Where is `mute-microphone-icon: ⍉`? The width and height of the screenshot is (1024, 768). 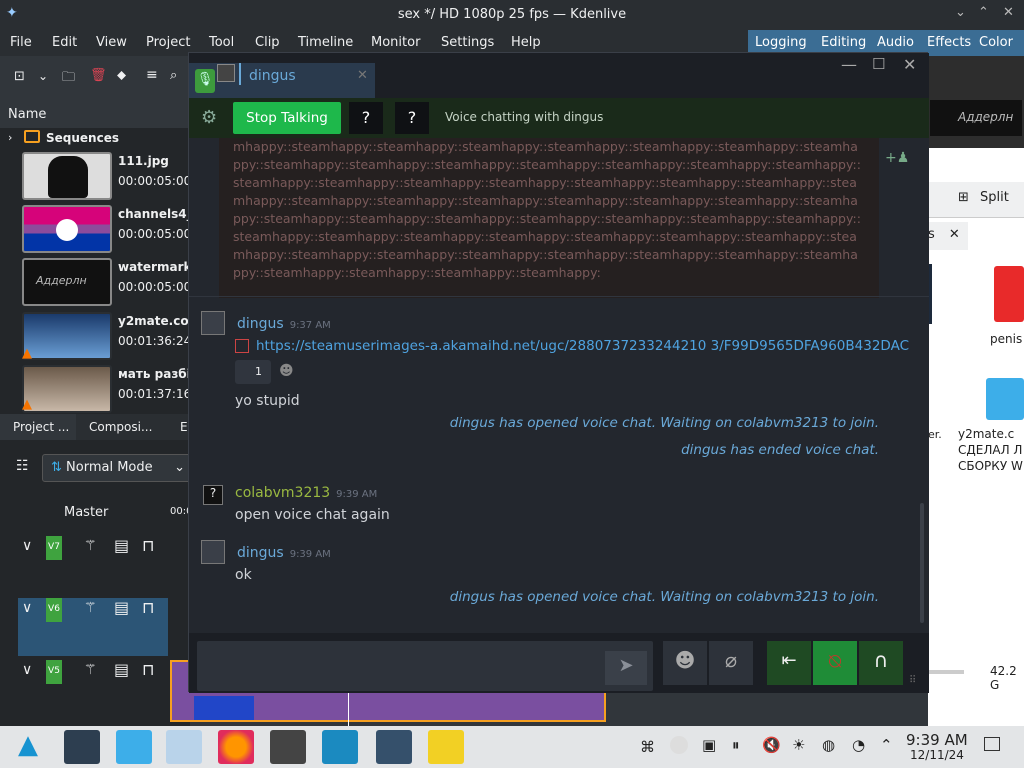 mute-microphone-icon: ⍉ is located at coordinates (835, 663).